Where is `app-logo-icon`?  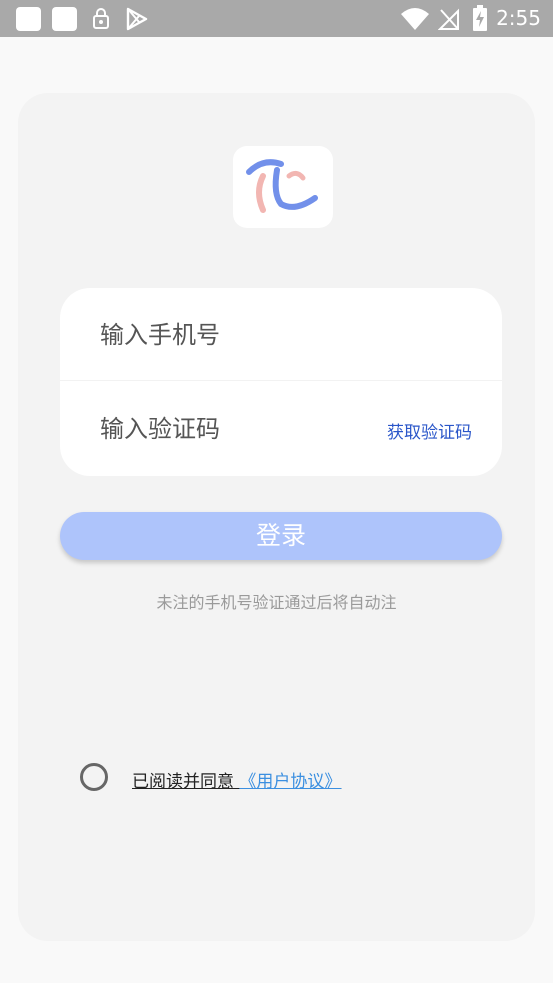
app-logo-icon is located at coordinates (282, 186).